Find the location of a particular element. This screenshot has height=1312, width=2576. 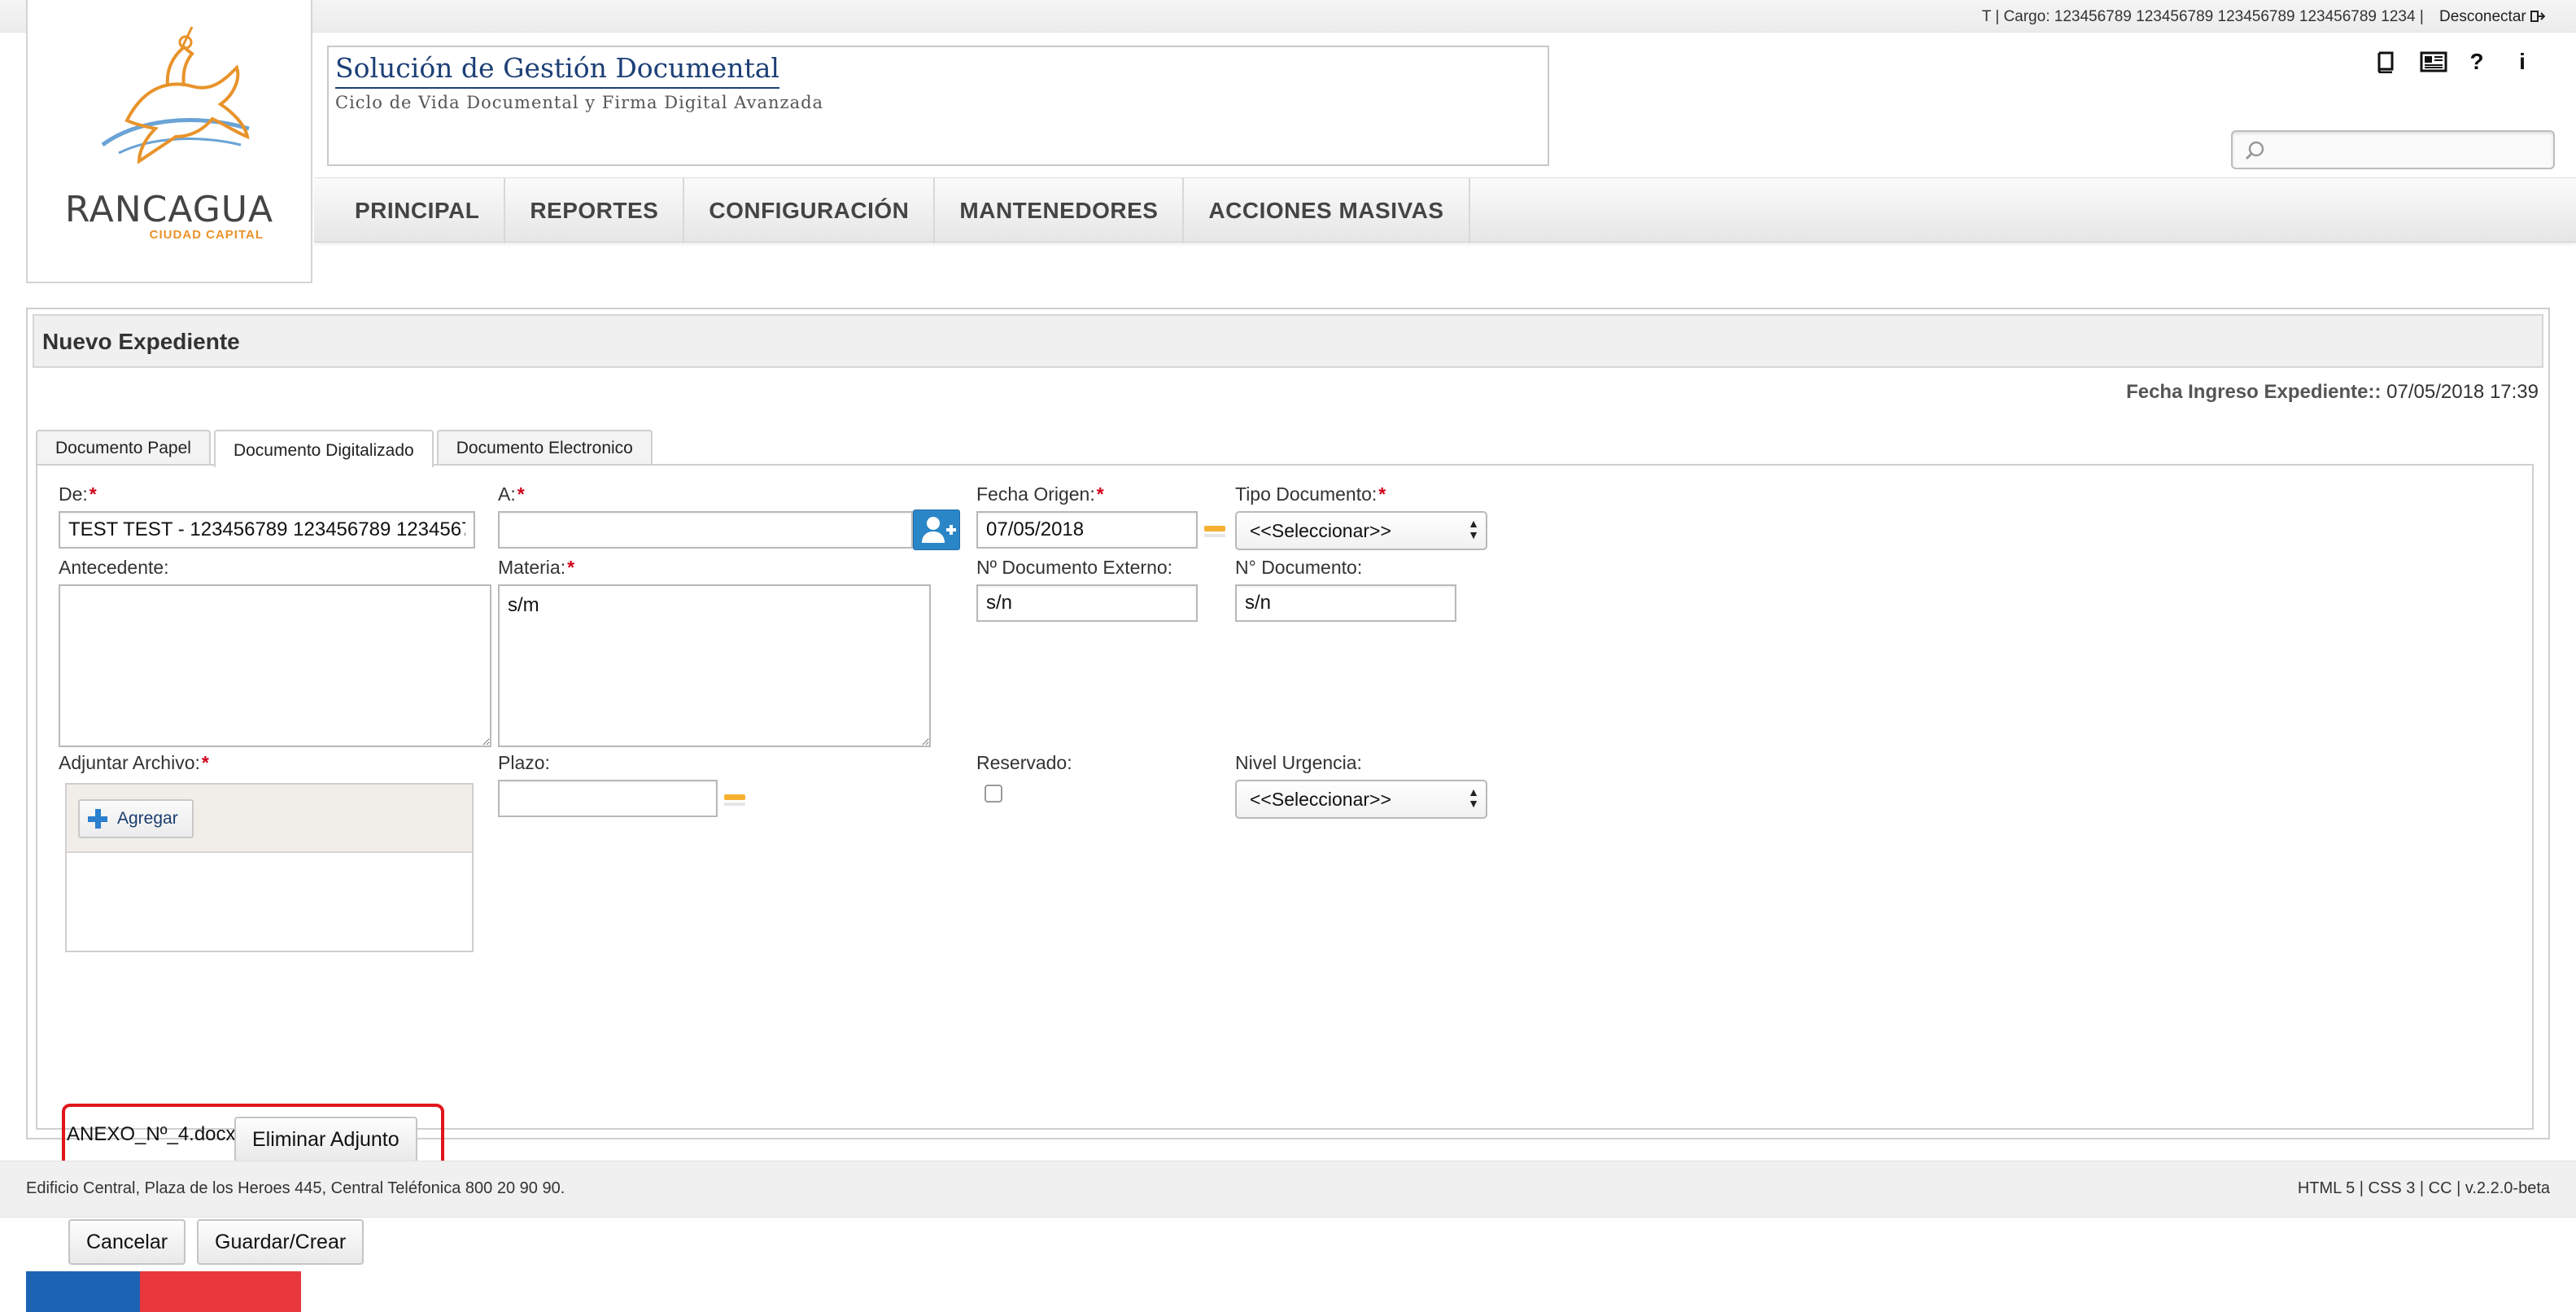

add-user-button is located at coordinates (936, 530).